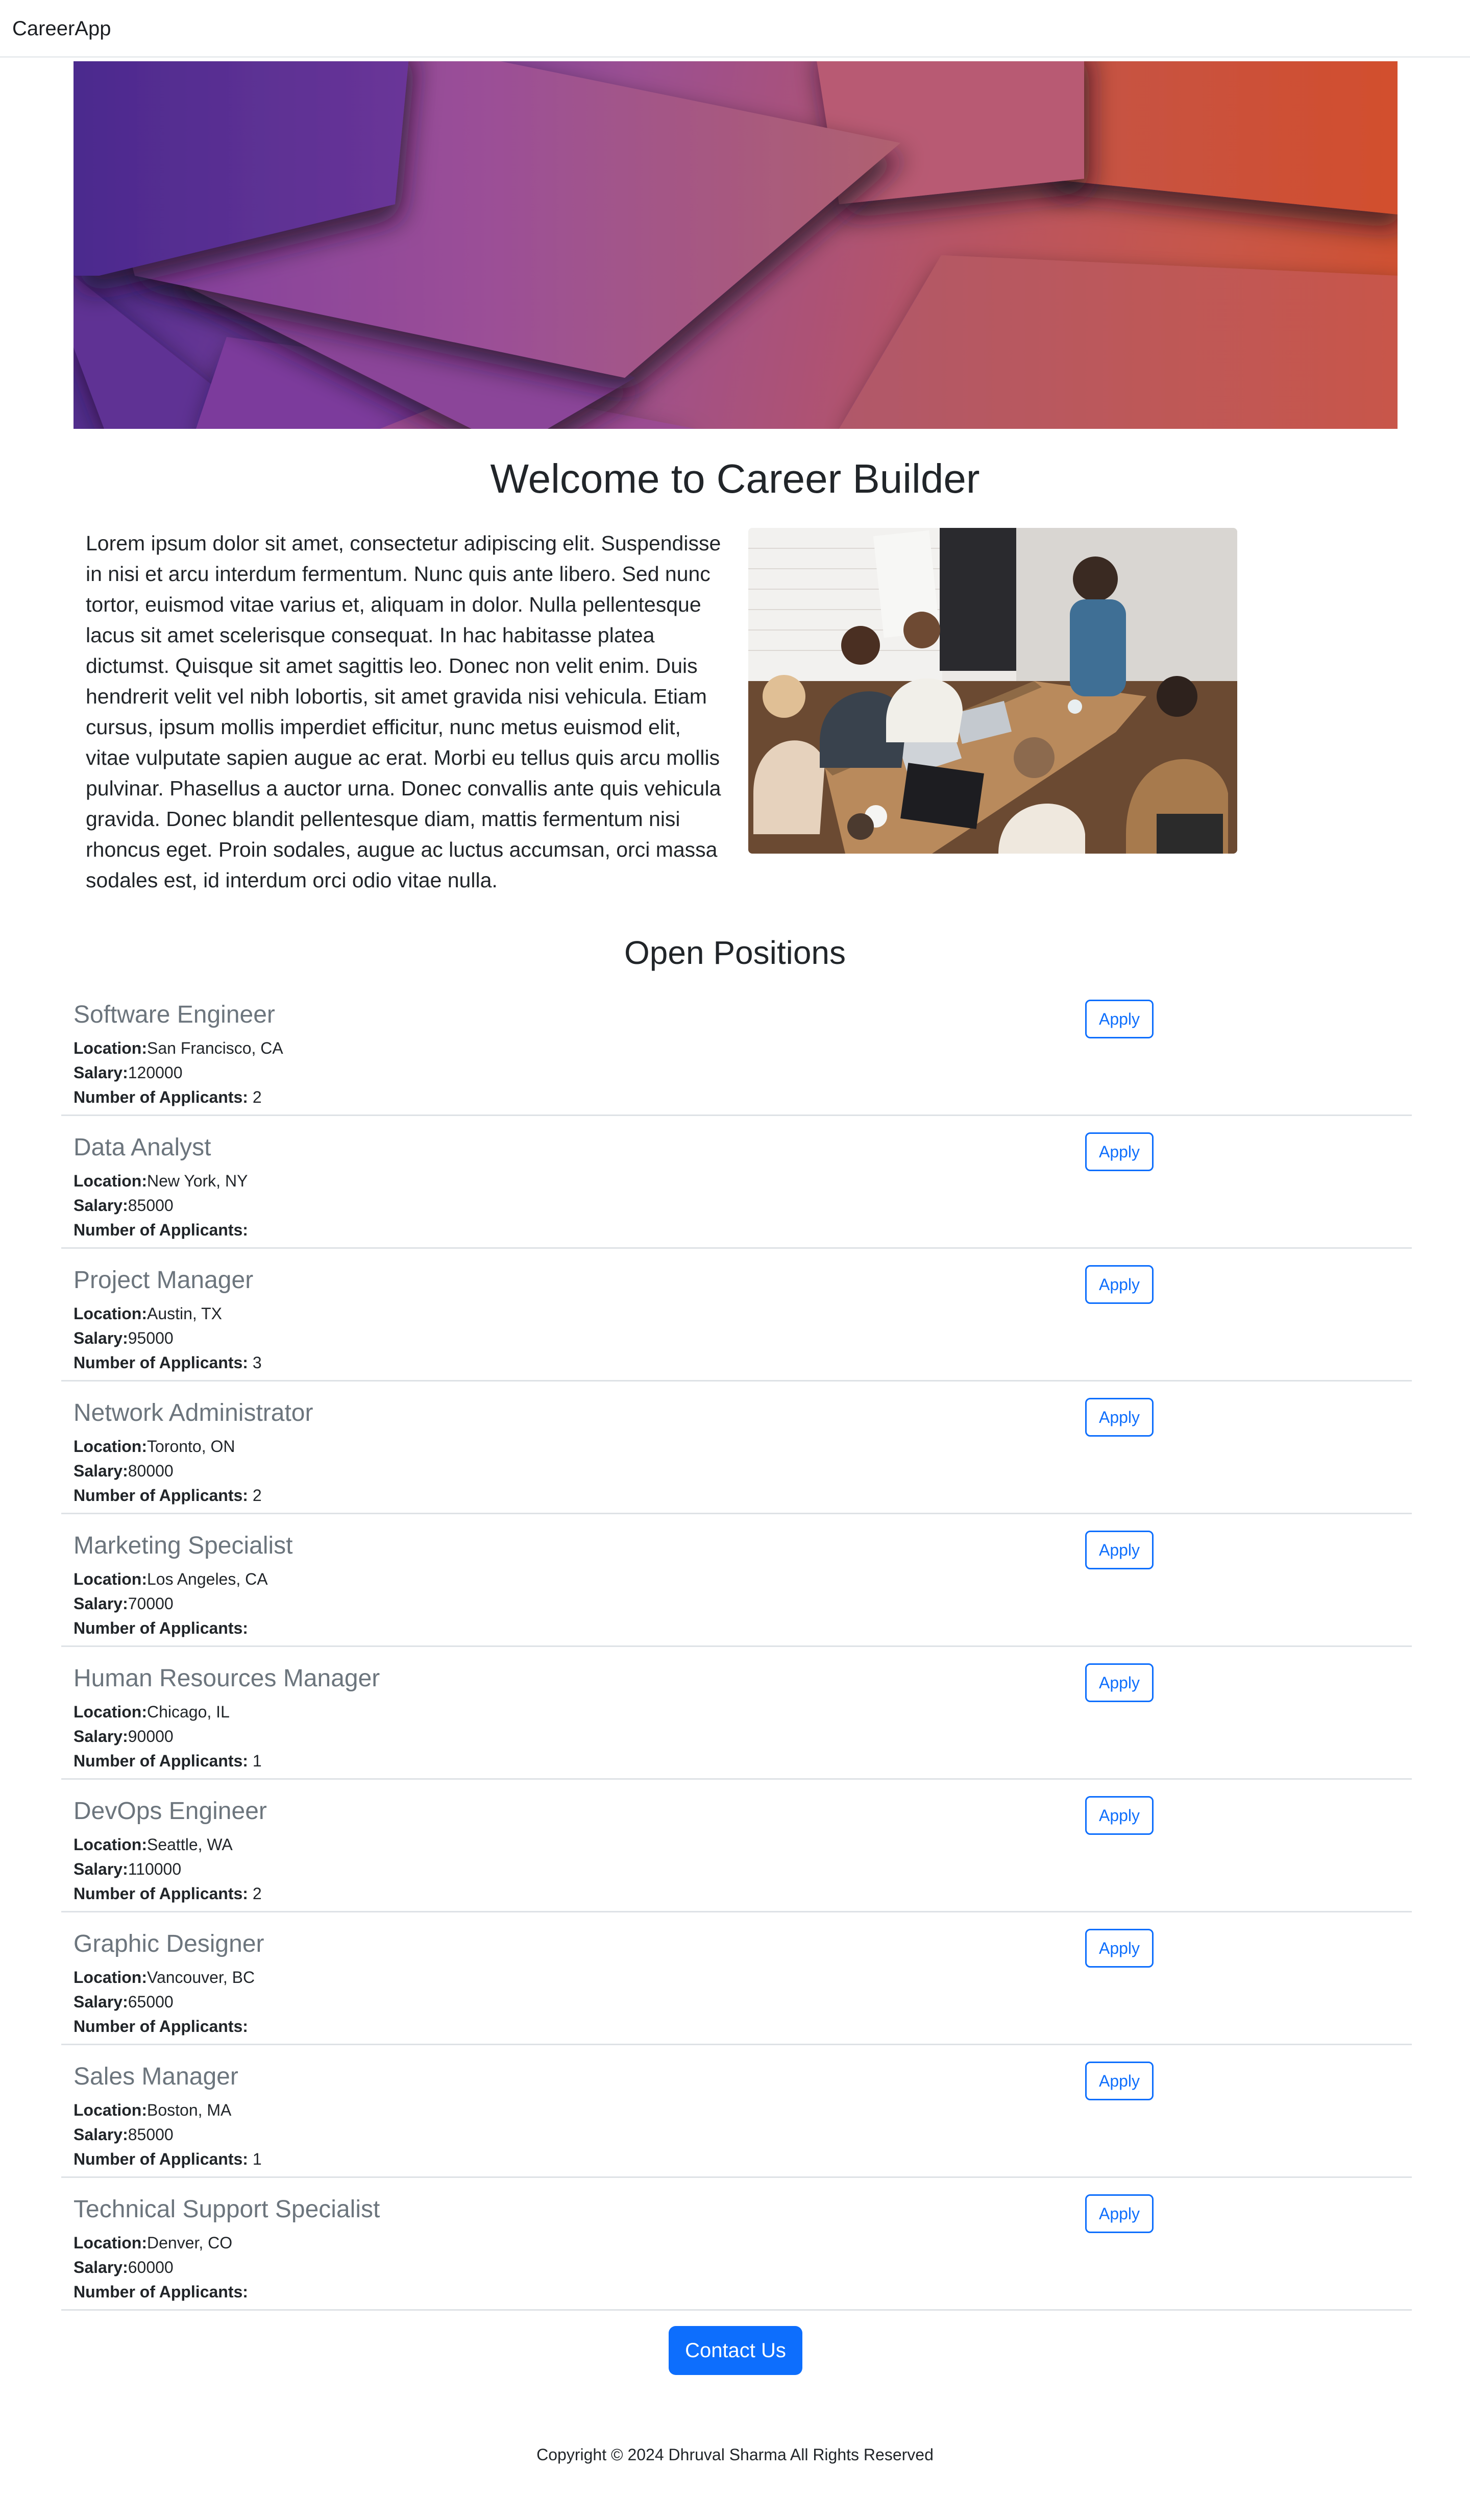 This screenshot has width=1470, height=2520. Describe the element at coordinates (735, 478) in the screenshot. I see `page-title: Welcome to Career Builder` at that location.